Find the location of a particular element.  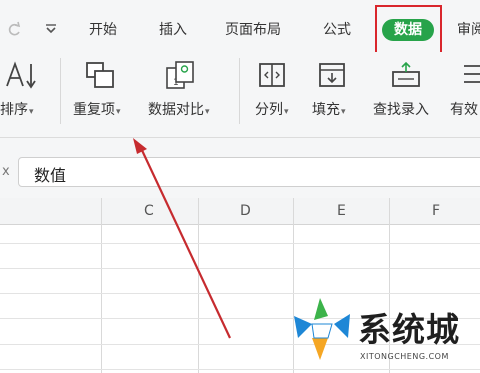

watermark-logo-icon is located at coordinates (322, 329).